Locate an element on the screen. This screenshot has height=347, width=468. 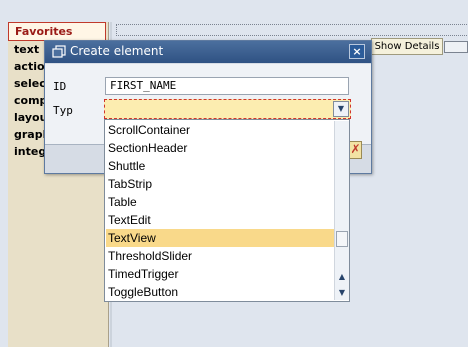
scroll-up-icon: ▲ is located at coordinates (342, 277).